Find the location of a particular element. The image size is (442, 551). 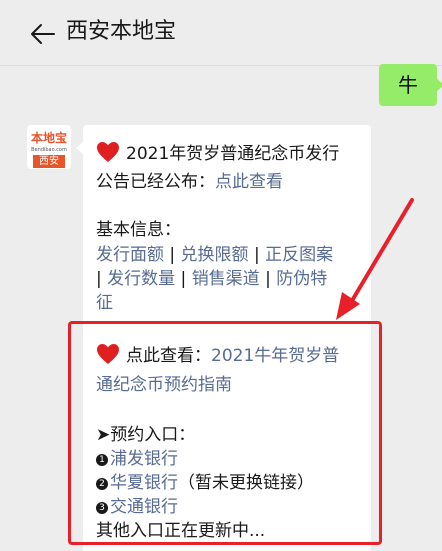

heart-icon is located at coordinates (108, 152).